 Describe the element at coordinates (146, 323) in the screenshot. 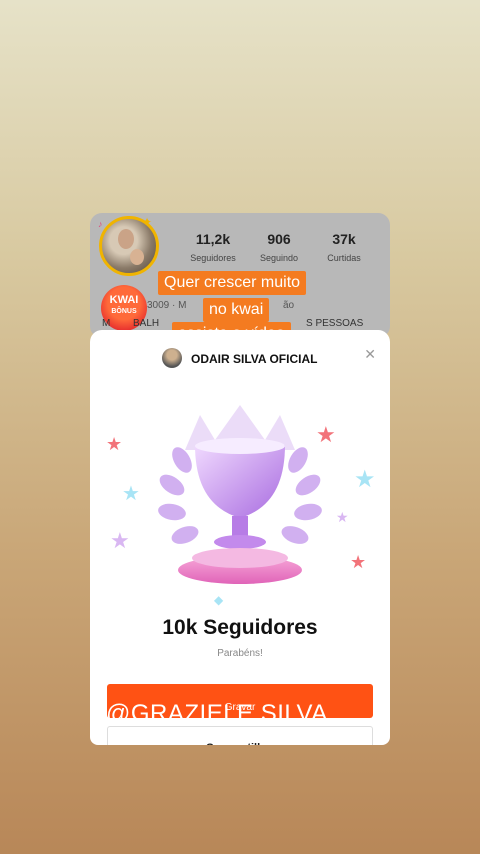

I see `profile-bio-mid: BALH` at that location.